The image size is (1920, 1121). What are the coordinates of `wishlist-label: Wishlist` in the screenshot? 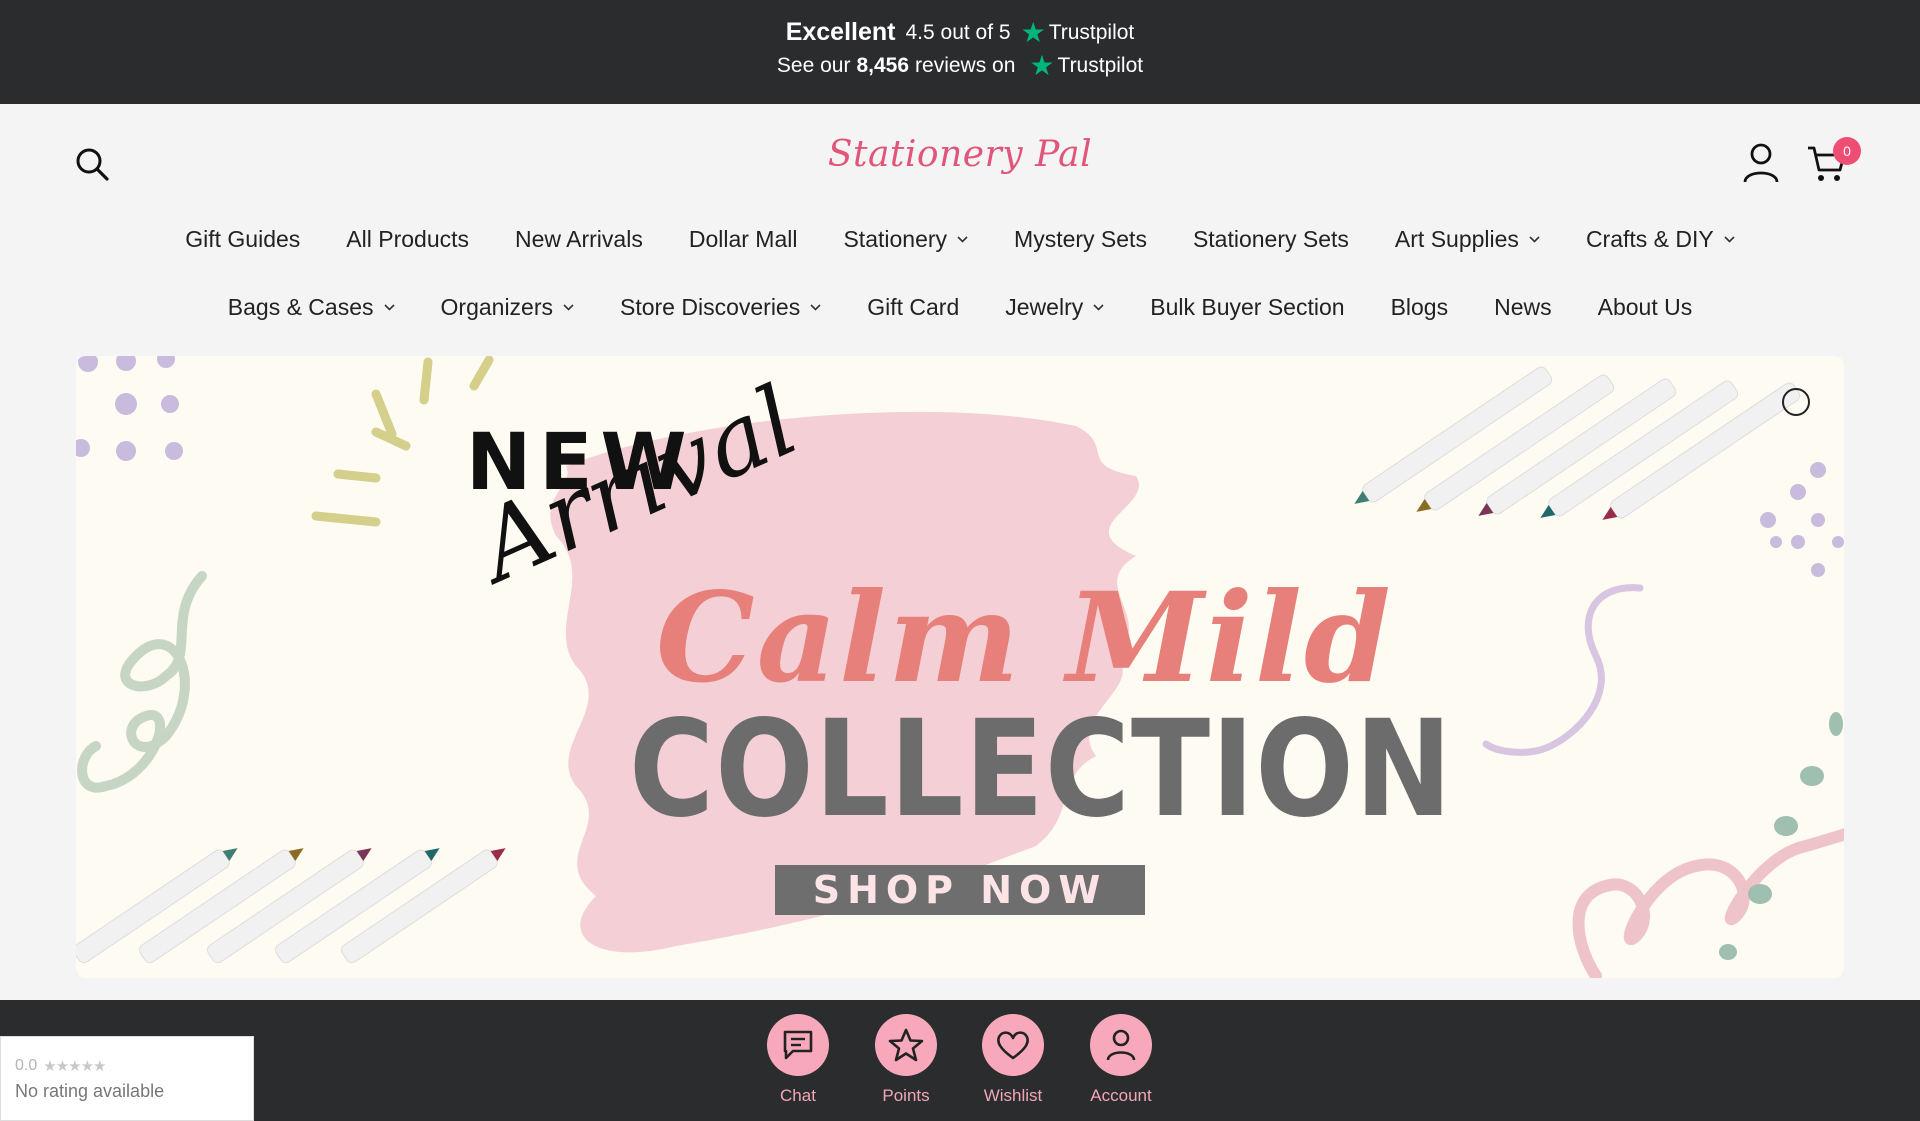 It's located at (1013, 1095).